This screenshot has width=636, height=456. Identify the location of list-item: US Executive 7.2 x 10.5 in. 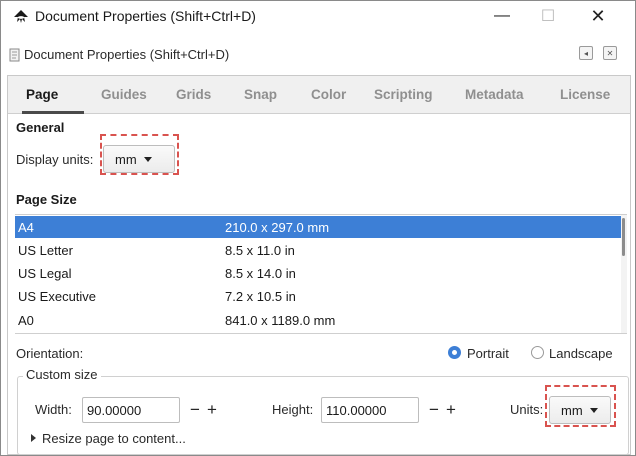
(318, 296).